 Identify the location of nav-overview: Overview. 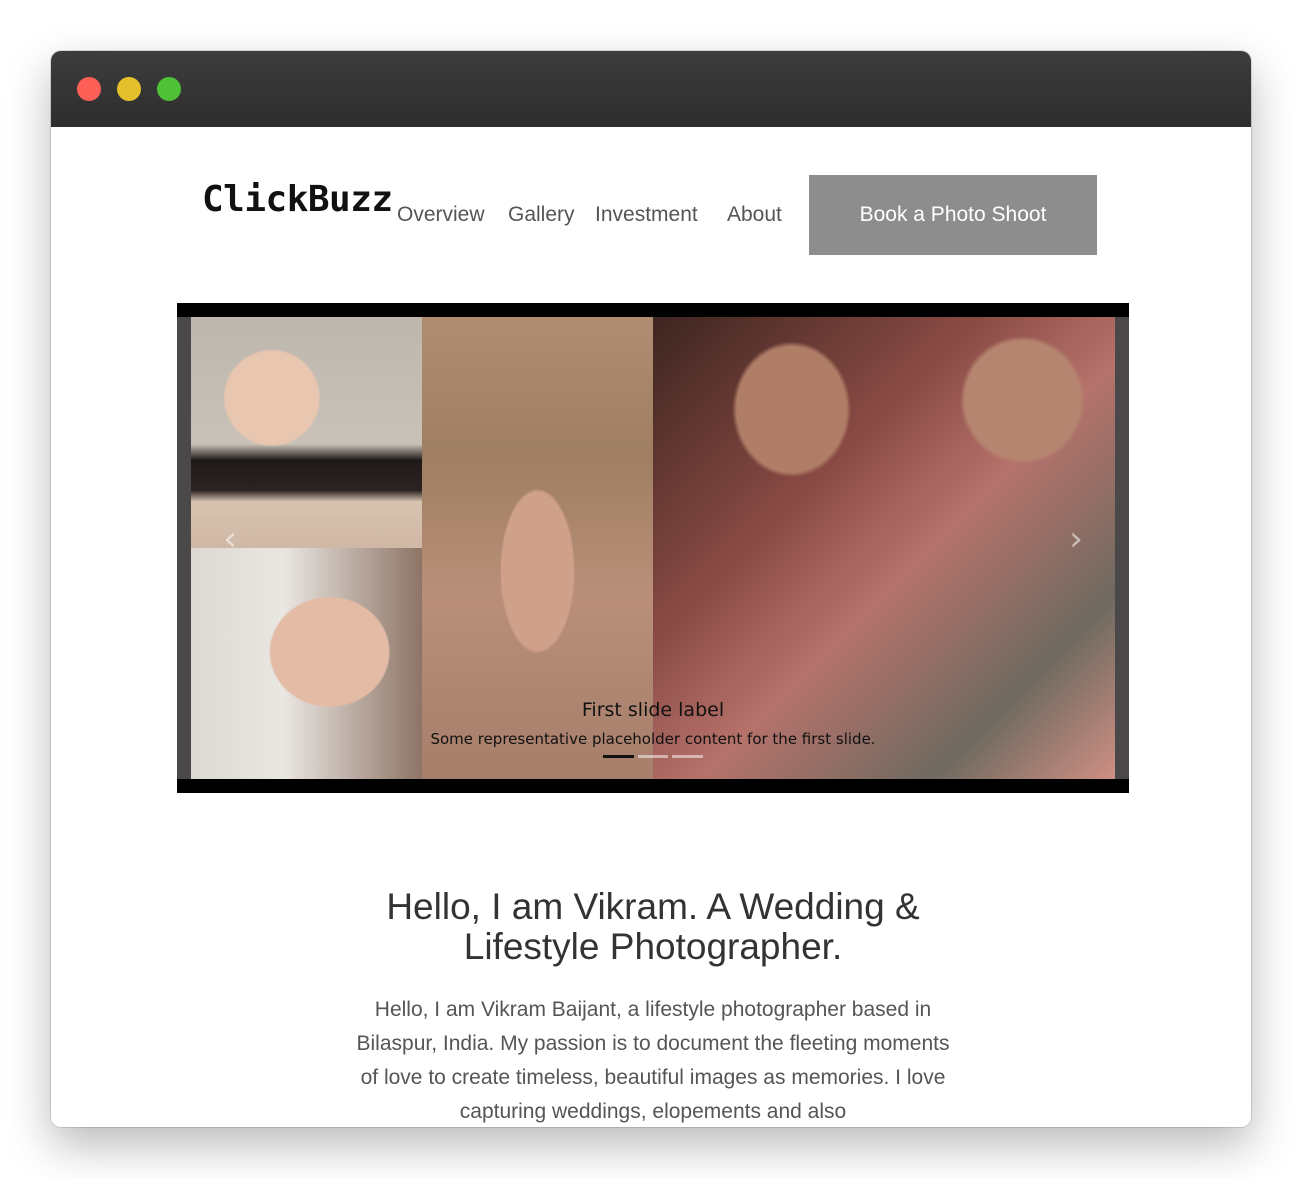
(441, 215).